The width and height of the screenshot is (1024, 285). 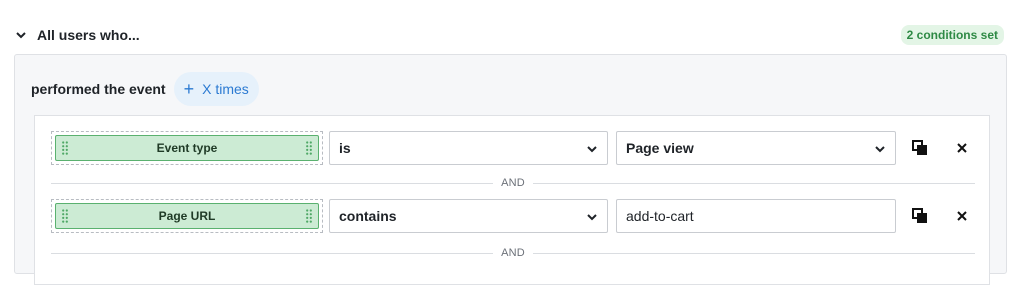 I want to click on conditions-count-badge: 2 conditions set, so click(x=952, y=35).